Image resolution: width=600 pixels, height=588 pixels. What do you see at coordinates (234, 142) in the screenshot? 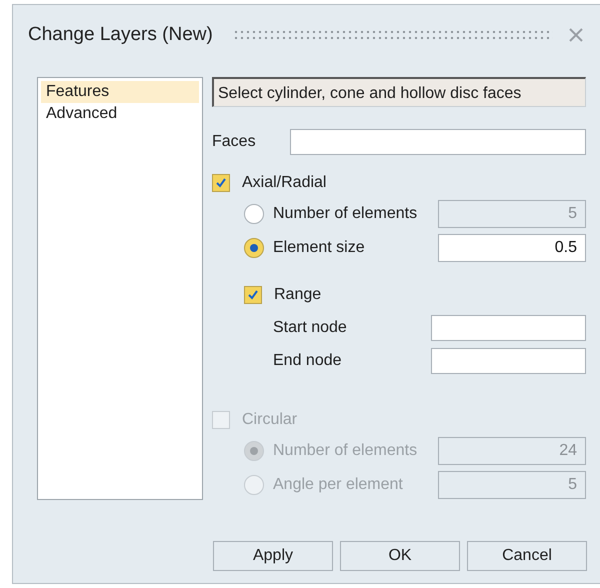
I see `field-label: Faces` at bounding box center [234, 142].